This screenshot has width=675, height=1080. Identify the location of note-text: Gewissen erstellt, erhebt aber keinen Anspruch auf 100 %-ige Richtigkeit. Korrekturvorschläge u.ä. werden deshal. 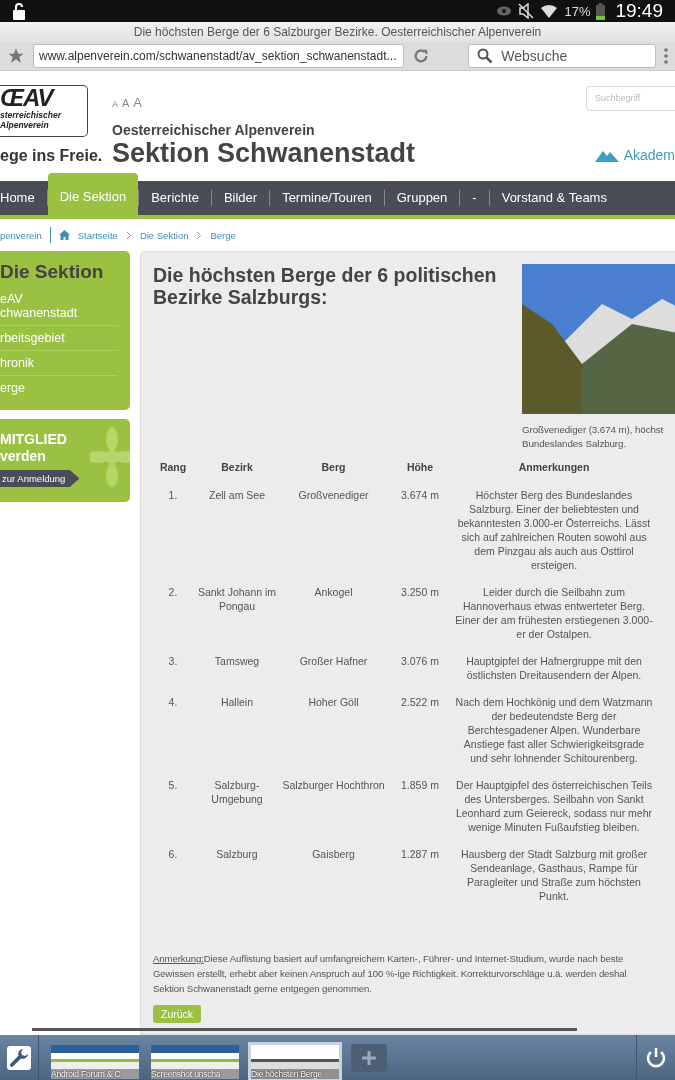
(390, 974).